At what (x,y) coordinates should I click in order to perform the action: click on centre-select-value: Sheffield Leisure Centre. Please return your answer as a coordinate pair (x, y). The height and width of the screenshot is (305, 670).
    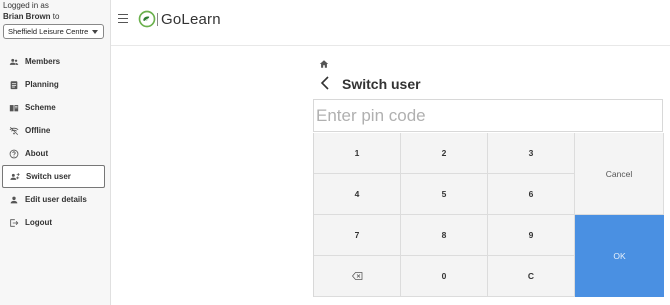
    Looking at the image, I should click on (48, 31).